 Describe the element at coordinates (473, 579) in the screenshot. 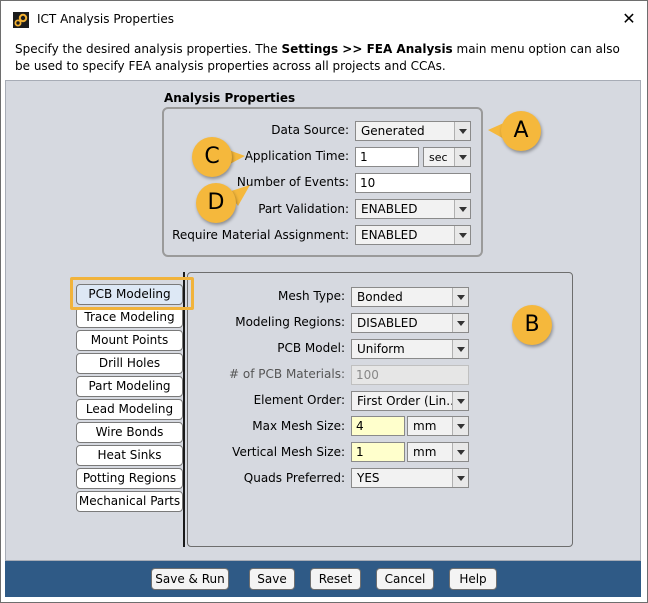

I see `help-button: Help` at that location.